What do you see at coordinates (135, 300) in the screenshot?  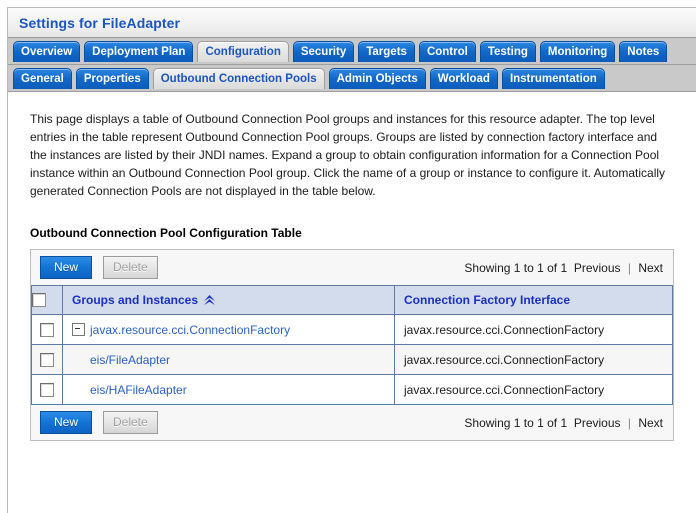 I see `column-label-groups-and-instances: Groups and Instances` at bounding box center [135, 300].